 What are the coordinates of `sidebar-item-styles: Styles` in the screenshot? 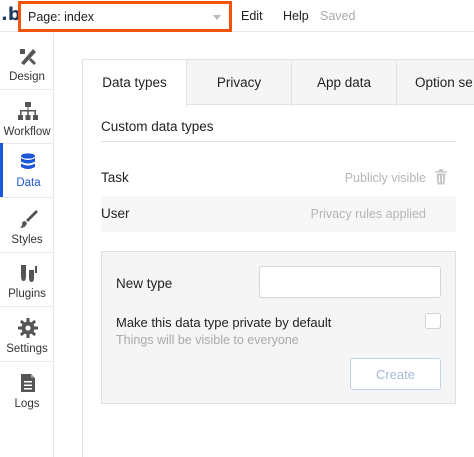 It's located at (27, 227).